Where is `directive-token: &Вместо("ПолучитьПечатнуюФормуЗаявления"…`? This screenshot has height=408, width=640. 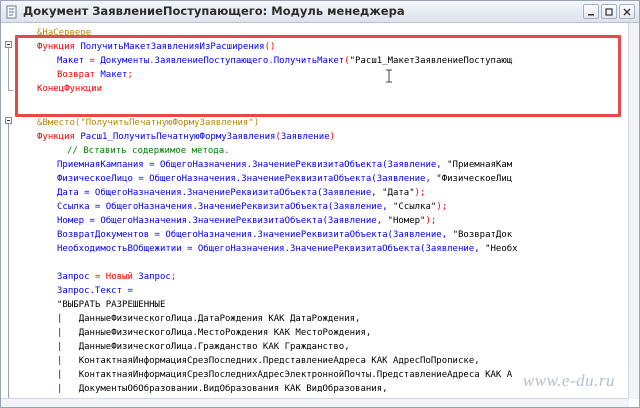
directive-token: &Вместо("ПолучитьПечатнуюФормуЗаявления"… is located at coordinates (148, 123).